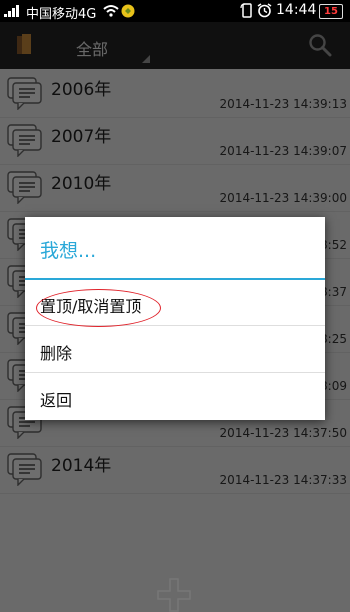  I want to click on option-label: 返回, so click(56, 400).